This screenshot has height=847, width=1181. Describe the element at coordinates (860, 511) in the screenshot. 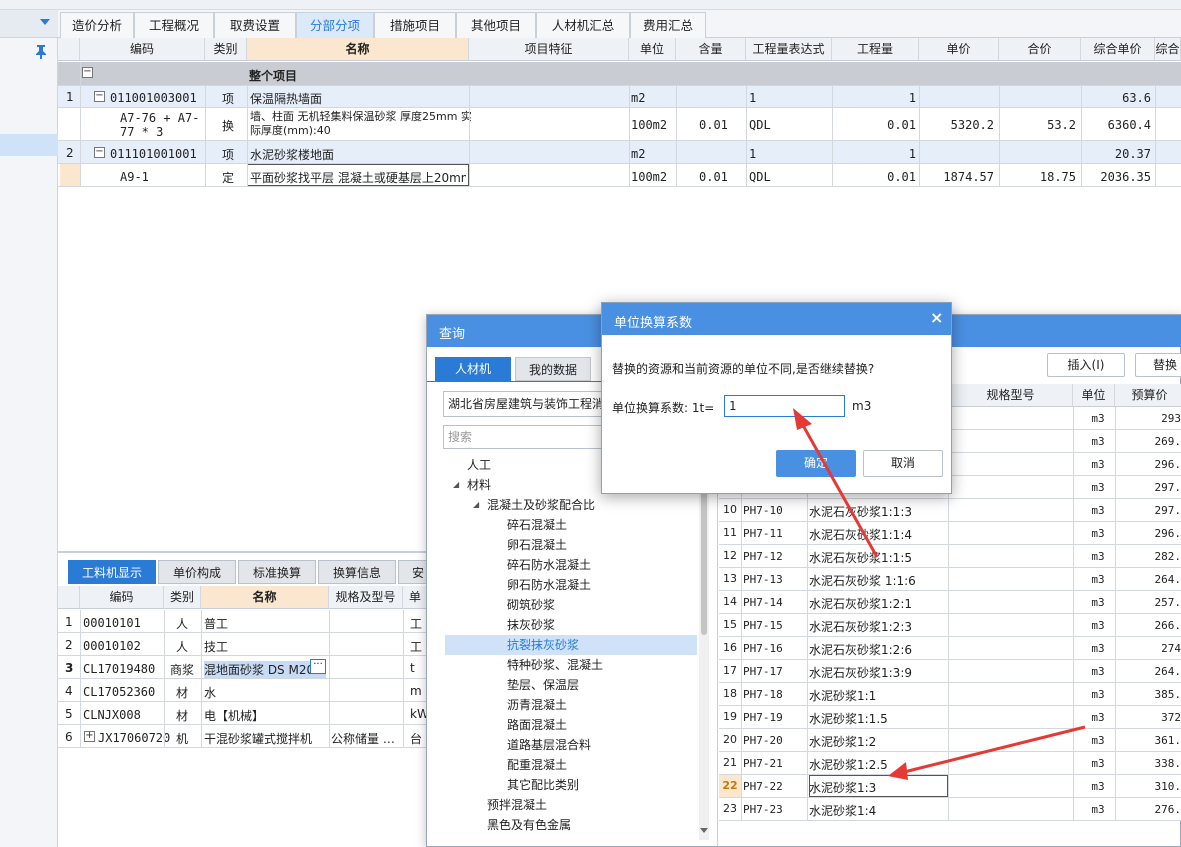

I see `row-name: 水泥石灰砂浆1:1:3` at that location.